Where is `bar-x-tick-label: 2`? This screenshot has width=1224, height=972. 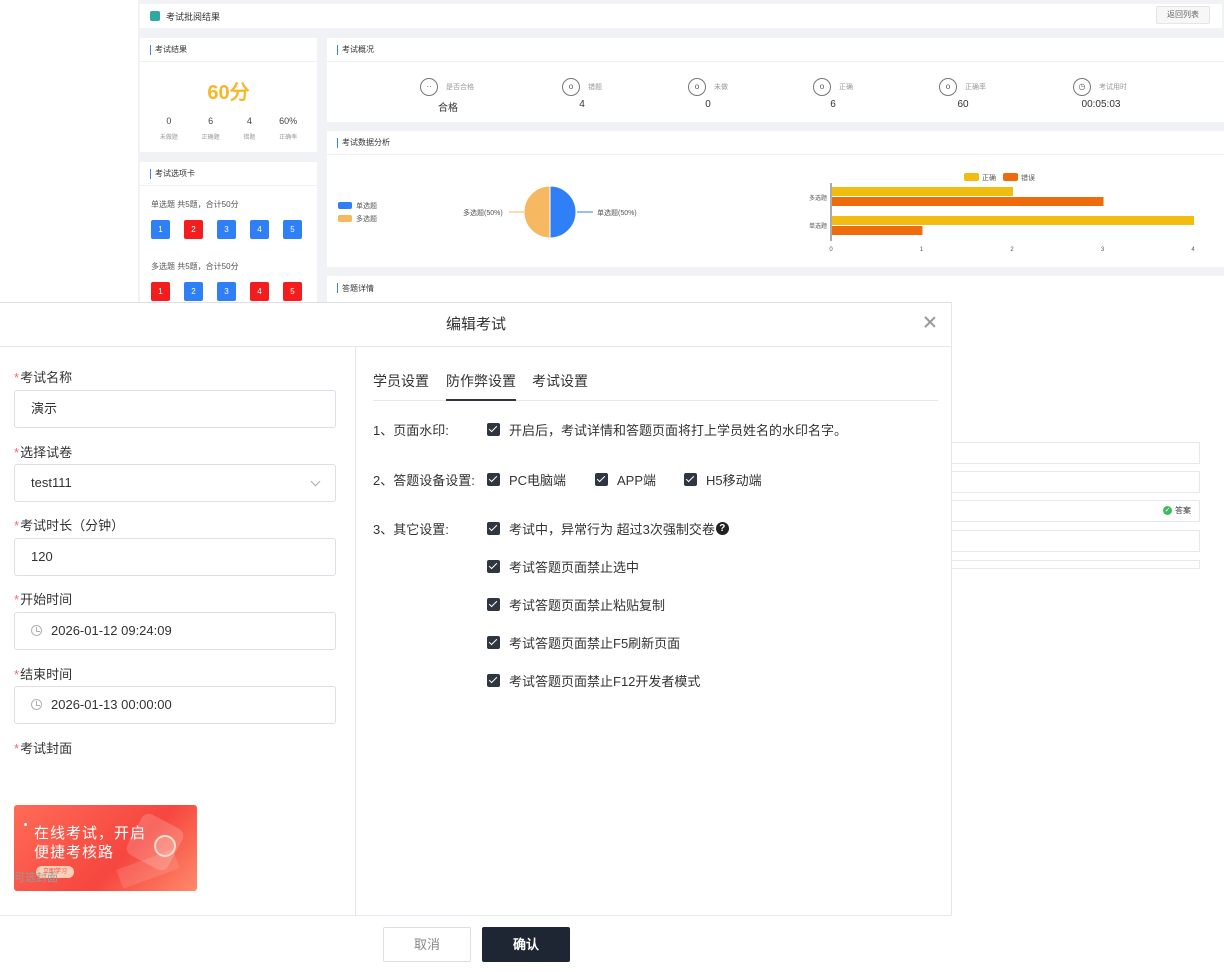
bar-x-tick-label: 2 is located at coordinates (1012, 250).